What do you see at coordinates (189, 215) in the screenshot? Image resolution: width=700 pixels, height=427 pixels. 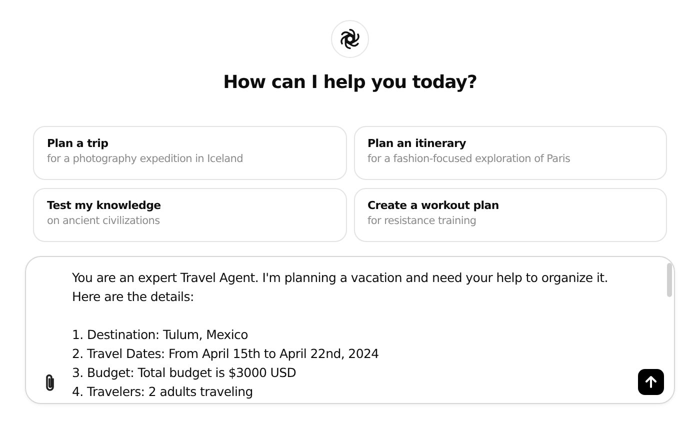 I see `suggestion-card: Test my knowledge on ancient civilizations` at bounding box center [189, 215].